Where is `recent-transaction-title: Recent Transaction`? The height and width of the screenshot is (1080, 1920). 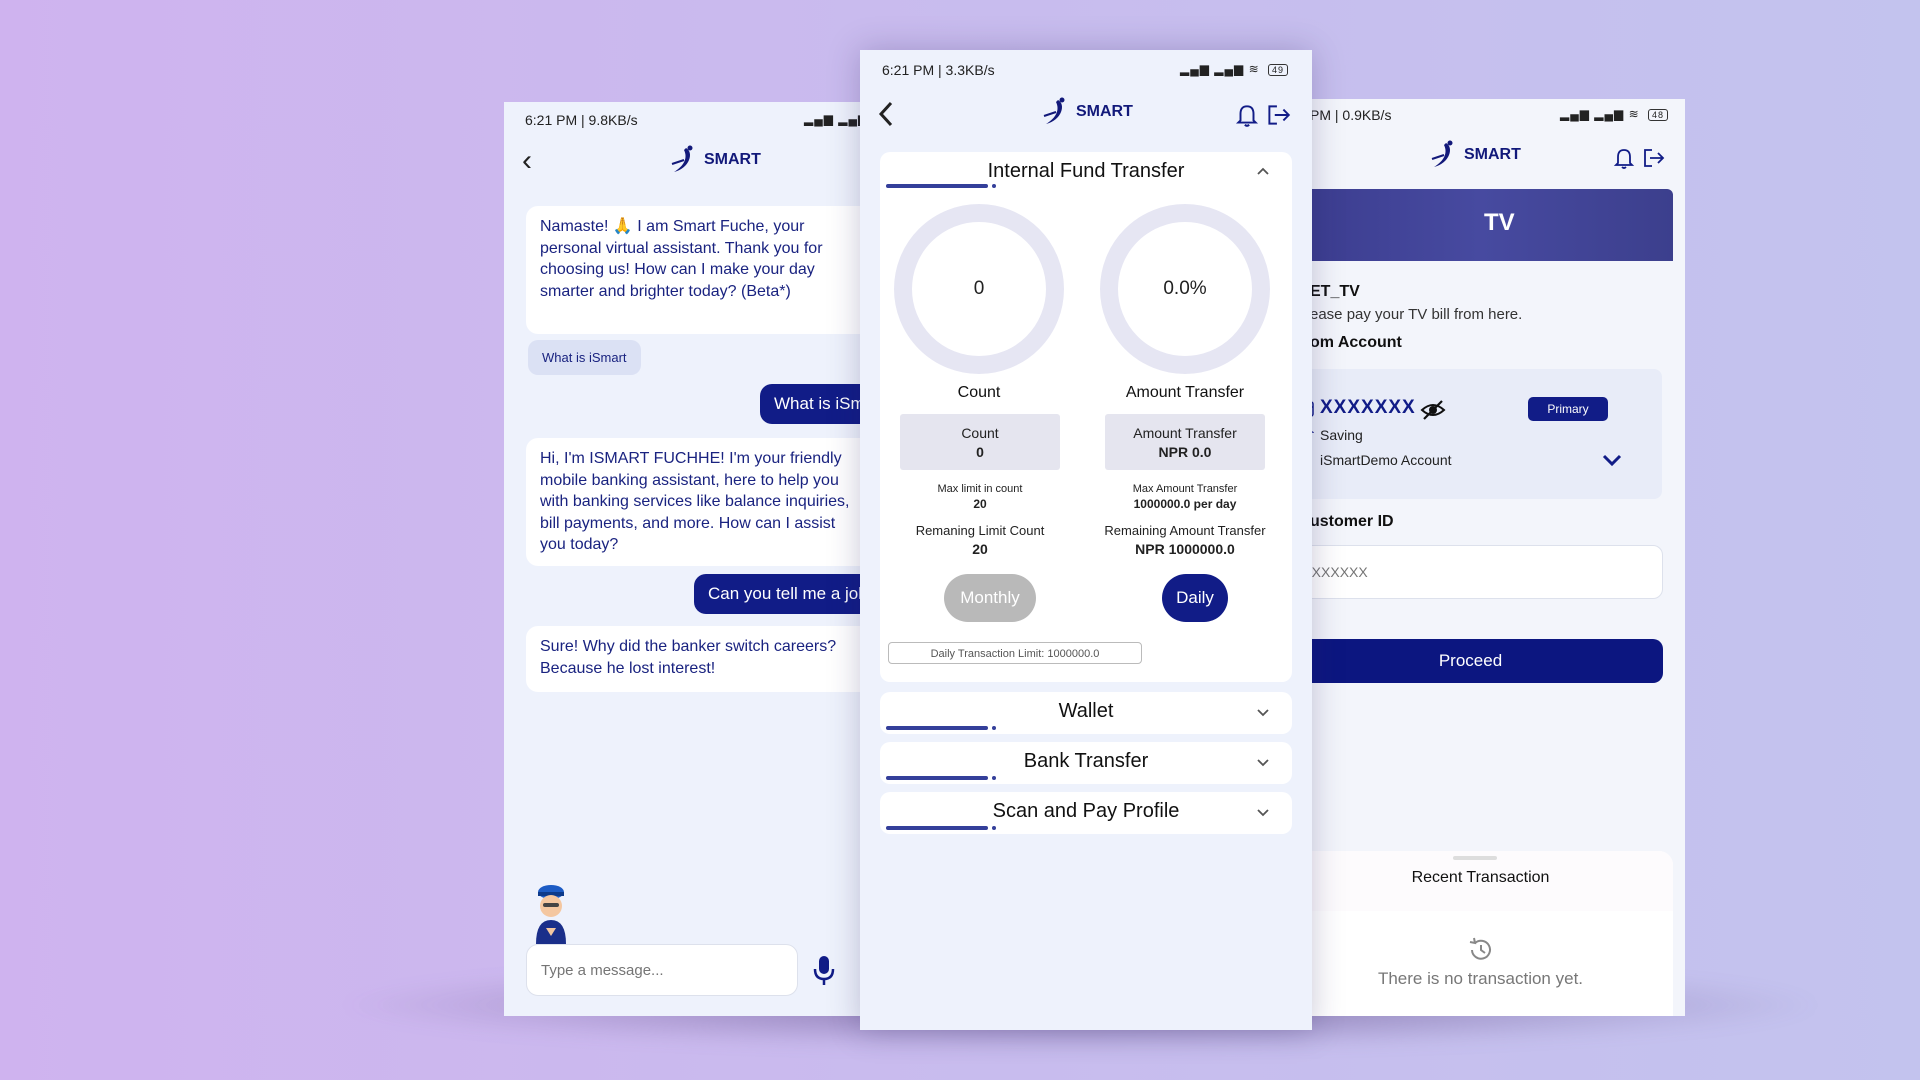
recent-transaction-title: Recent Transaction is located at coordinates (1480, 877).